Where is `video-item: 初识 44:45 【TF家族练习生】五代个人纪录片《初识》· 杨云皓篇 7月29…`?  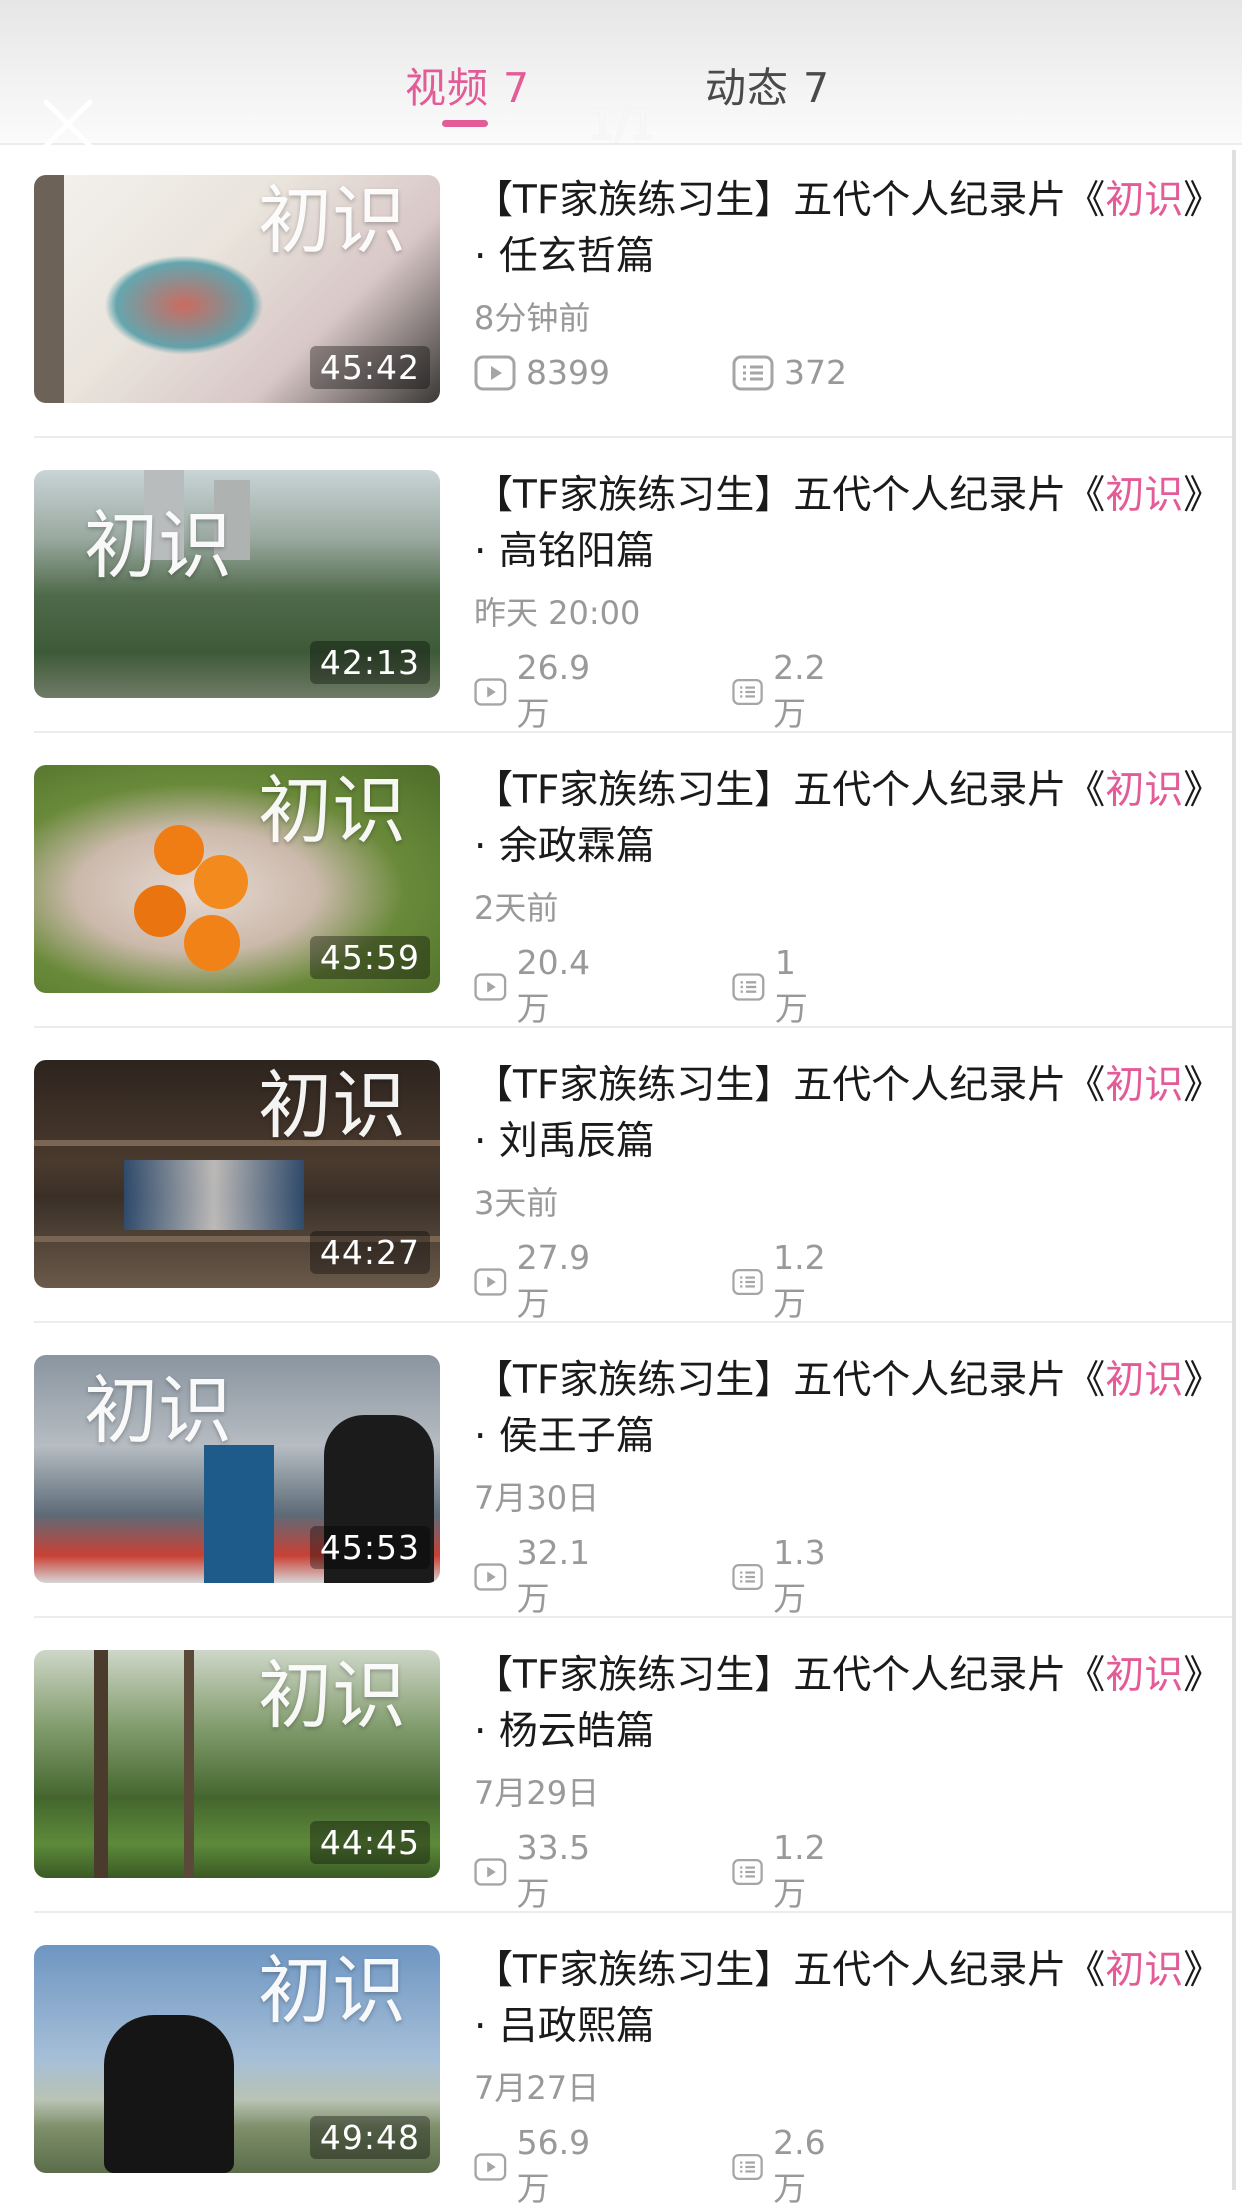 video-item: 初识 44:45 【TF家族练习生】五代个人纪录片《初识》· 杨云皓篇 7月29… is located at coordinates (621, 1765).